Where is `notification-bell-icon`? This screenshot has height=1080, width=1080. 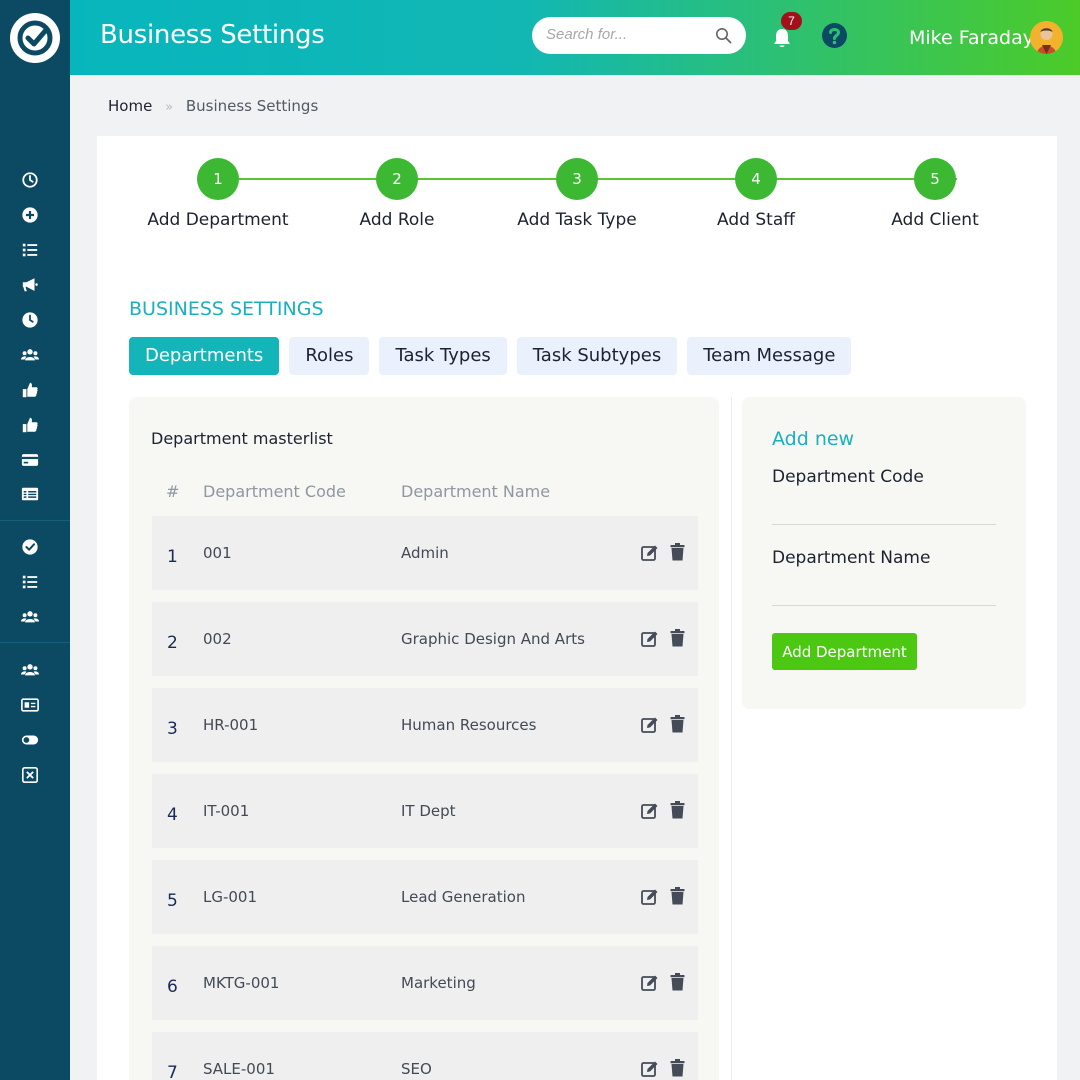
notification-bell-icon is located at coordinates (782, 38).